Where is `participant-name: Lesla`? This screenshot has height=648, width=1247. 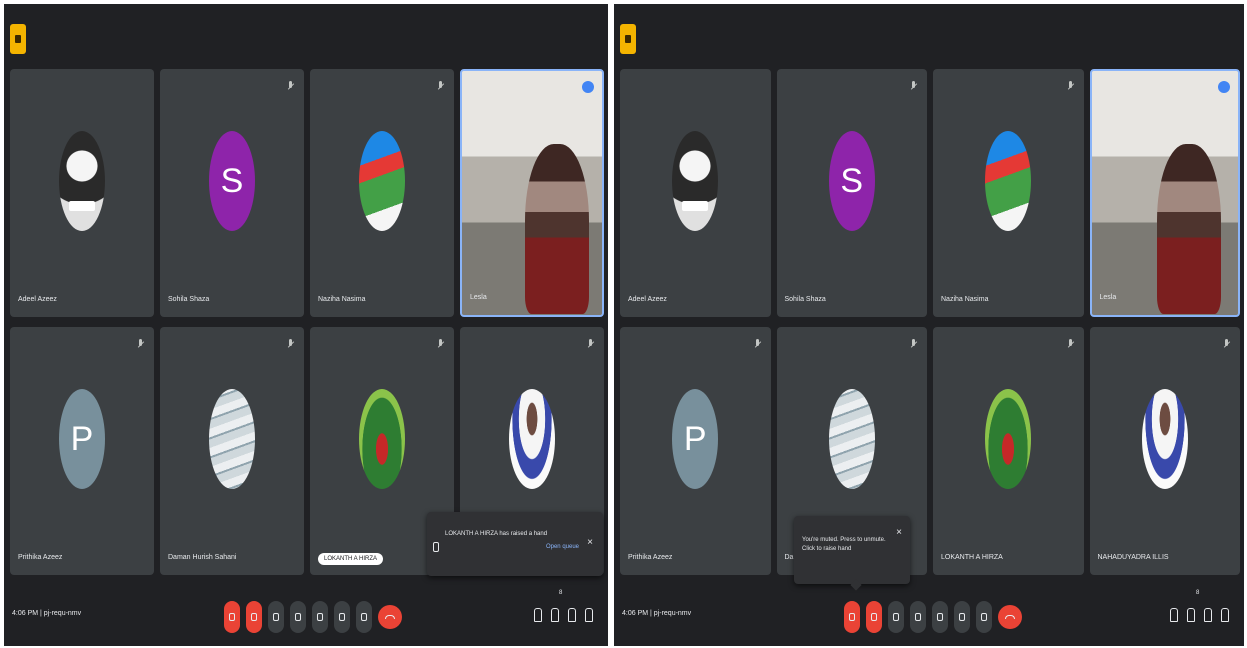
participant-name: Lesla is located at coordinates (478, 297).